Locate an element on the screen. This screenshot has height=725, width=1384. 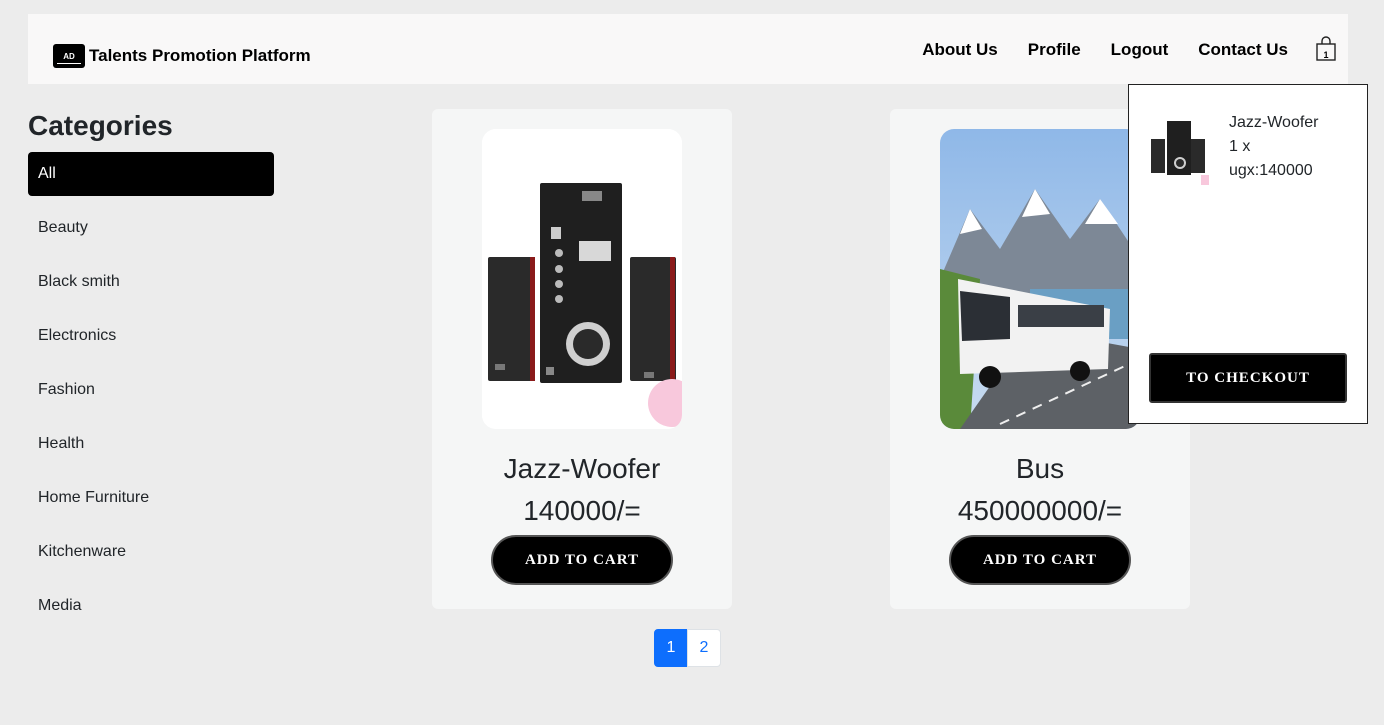
category-black-smith: Black smith is located at coordinates (151, 282).